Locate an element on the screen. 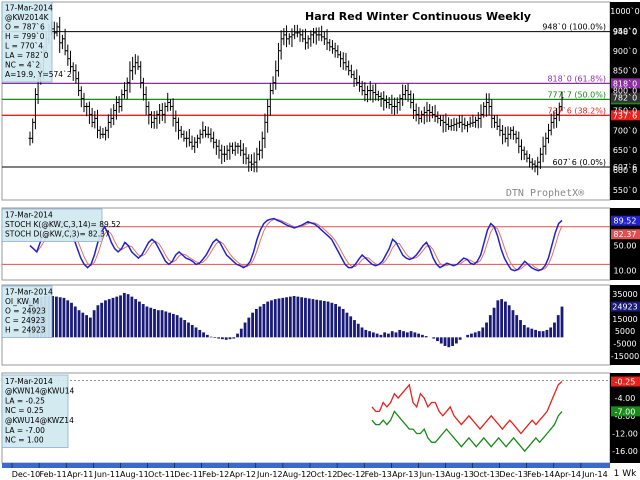 Image resolution: width=640 pixels, height=480 pixels. info-line: STOCH K(@KW,C,3,14)= 89.52 is located at coordinates (63, 224).